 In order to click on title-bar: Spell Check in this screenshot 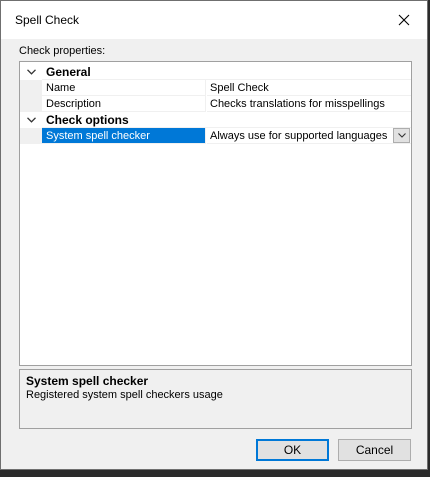, I will do `click(214, 20)`.